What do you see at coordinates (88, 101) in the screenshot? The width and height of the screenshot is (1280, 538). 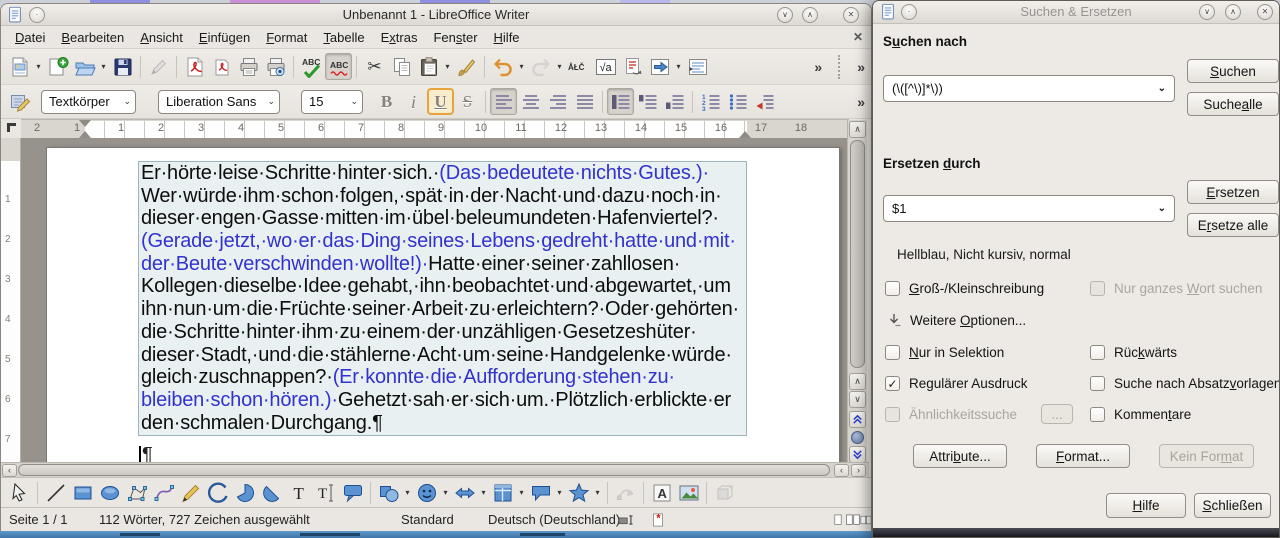 I see `paragraph-style-select: Textkörper ⌄` at bounding box center [88, 101].